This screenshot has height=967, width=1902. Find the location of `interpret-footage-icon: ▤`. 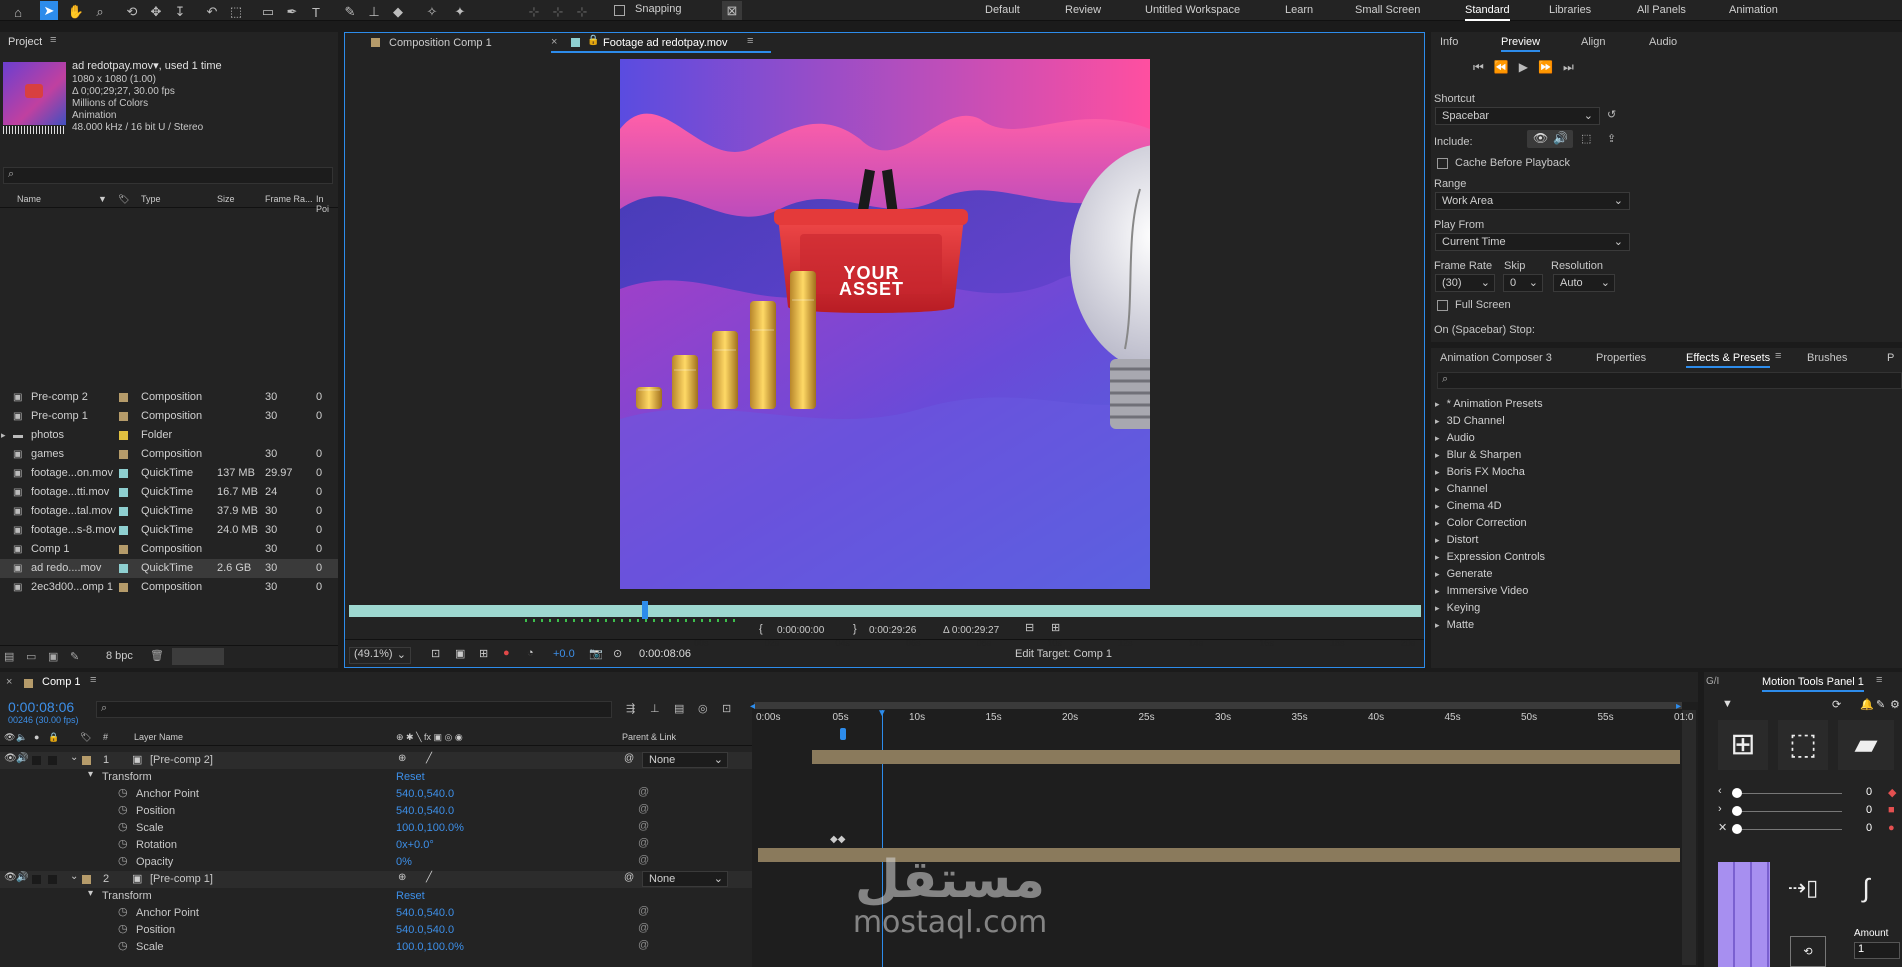

interpret-footage-icon: ▤ is located at coordinates (9, 656).